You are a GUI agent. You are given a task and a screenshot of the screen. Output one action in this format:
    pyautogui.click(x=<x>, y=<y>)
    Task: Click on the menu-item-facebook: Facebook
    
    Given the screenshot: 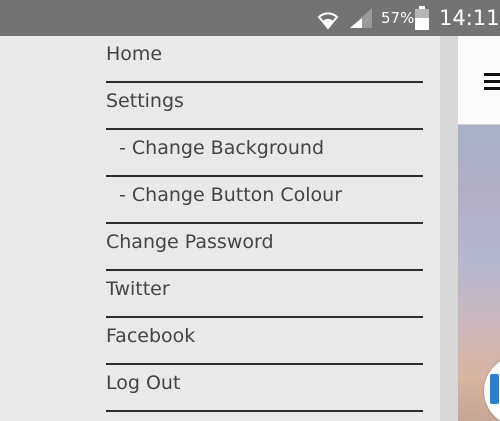 What is the action you would take?
    pyautogui.click(x=264, y=341)
    